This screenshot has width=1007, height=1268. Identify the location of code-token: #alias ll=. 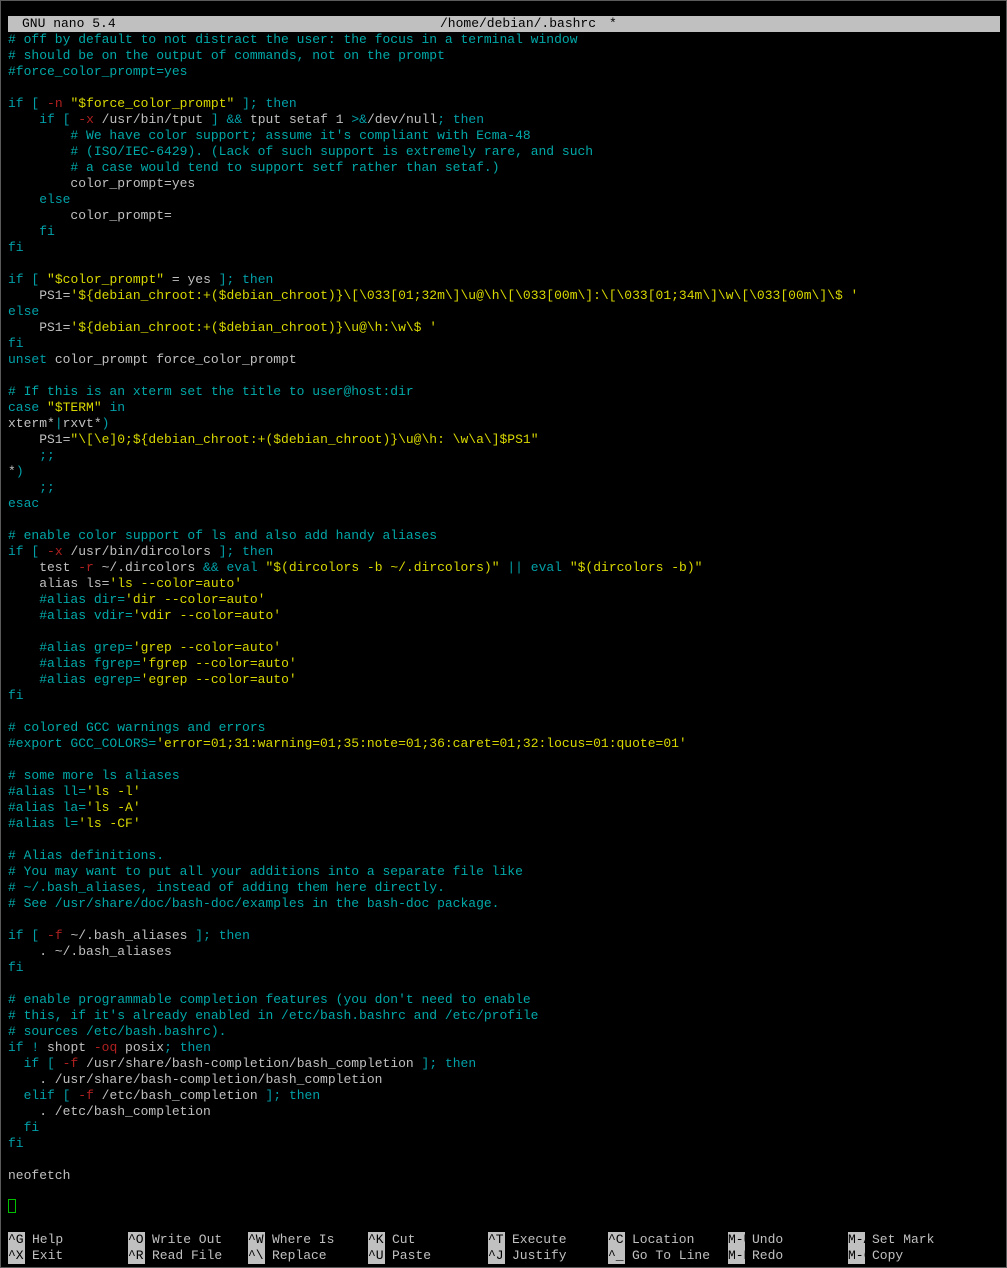
(47, 791).